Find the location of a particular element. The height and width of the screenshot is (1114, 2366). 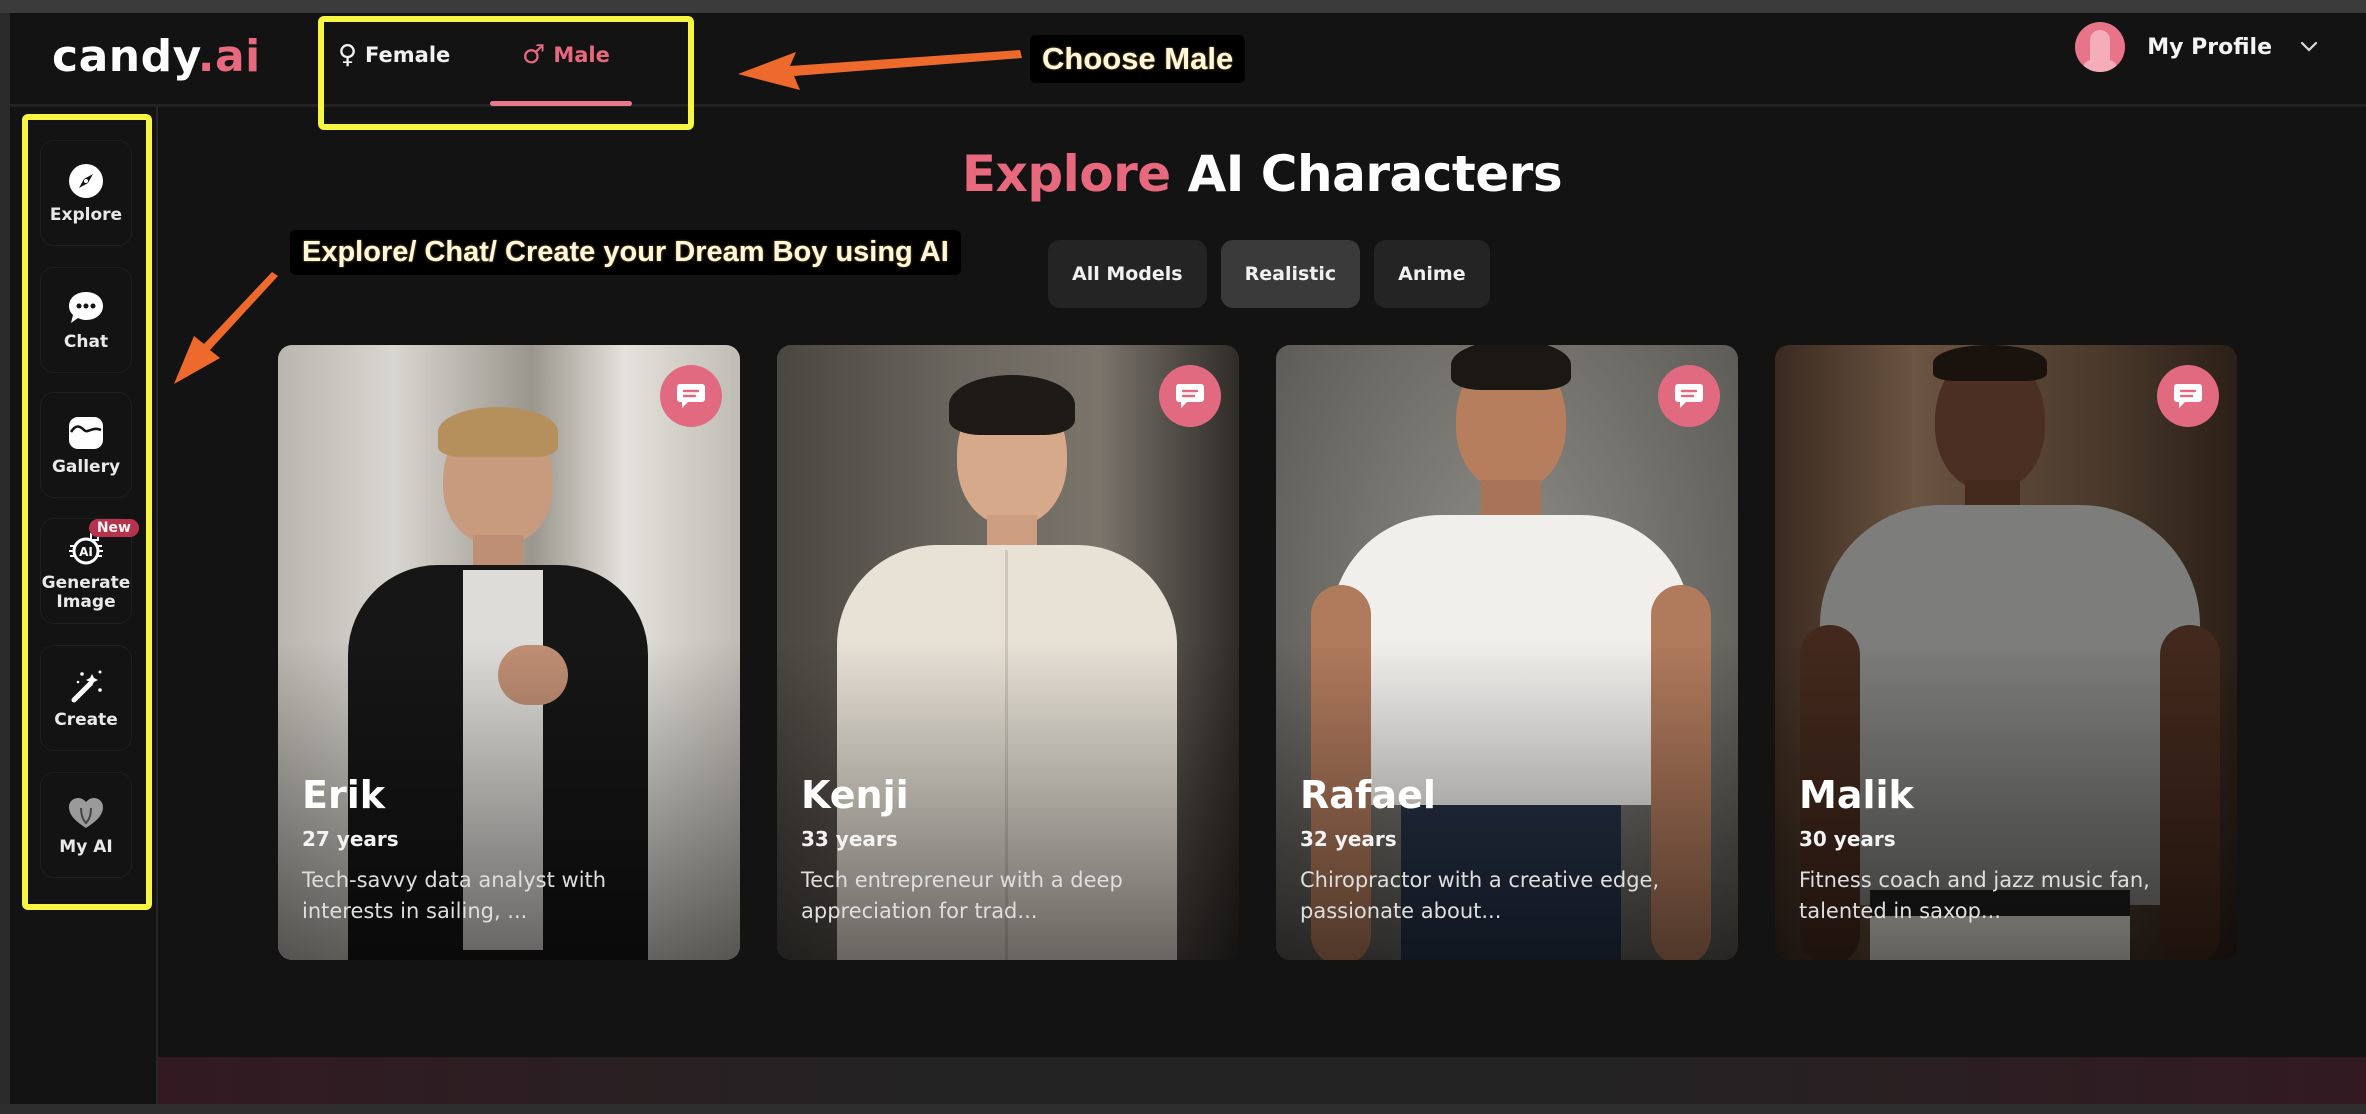

annotation-arrow-right-icon is located at coordinates (880, 70).